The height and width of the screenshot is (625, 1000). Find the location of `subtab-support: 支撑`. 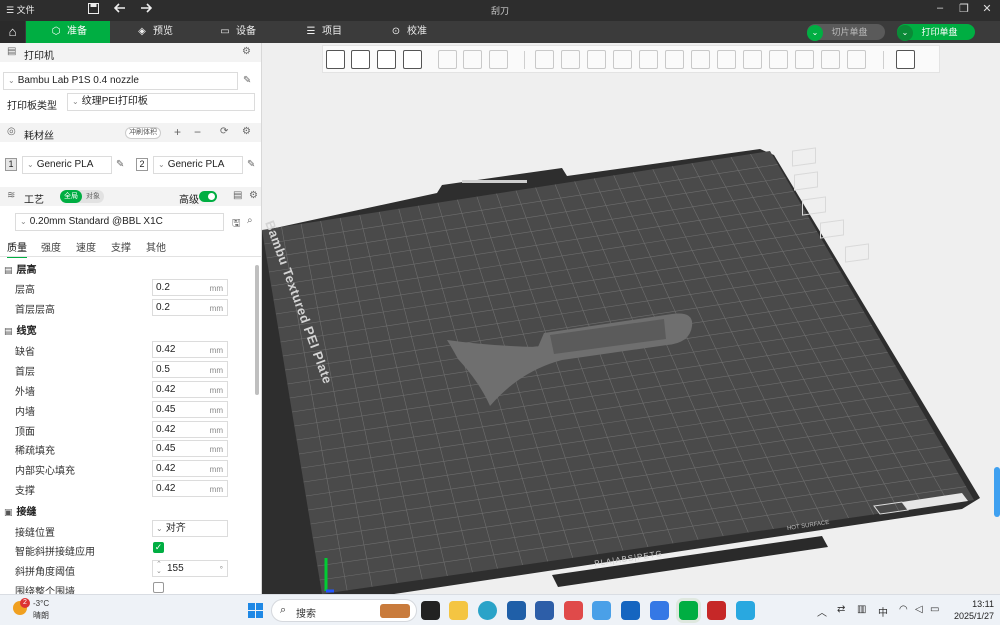

subtab-support: 支撑 is located at coordinates (121, 246).